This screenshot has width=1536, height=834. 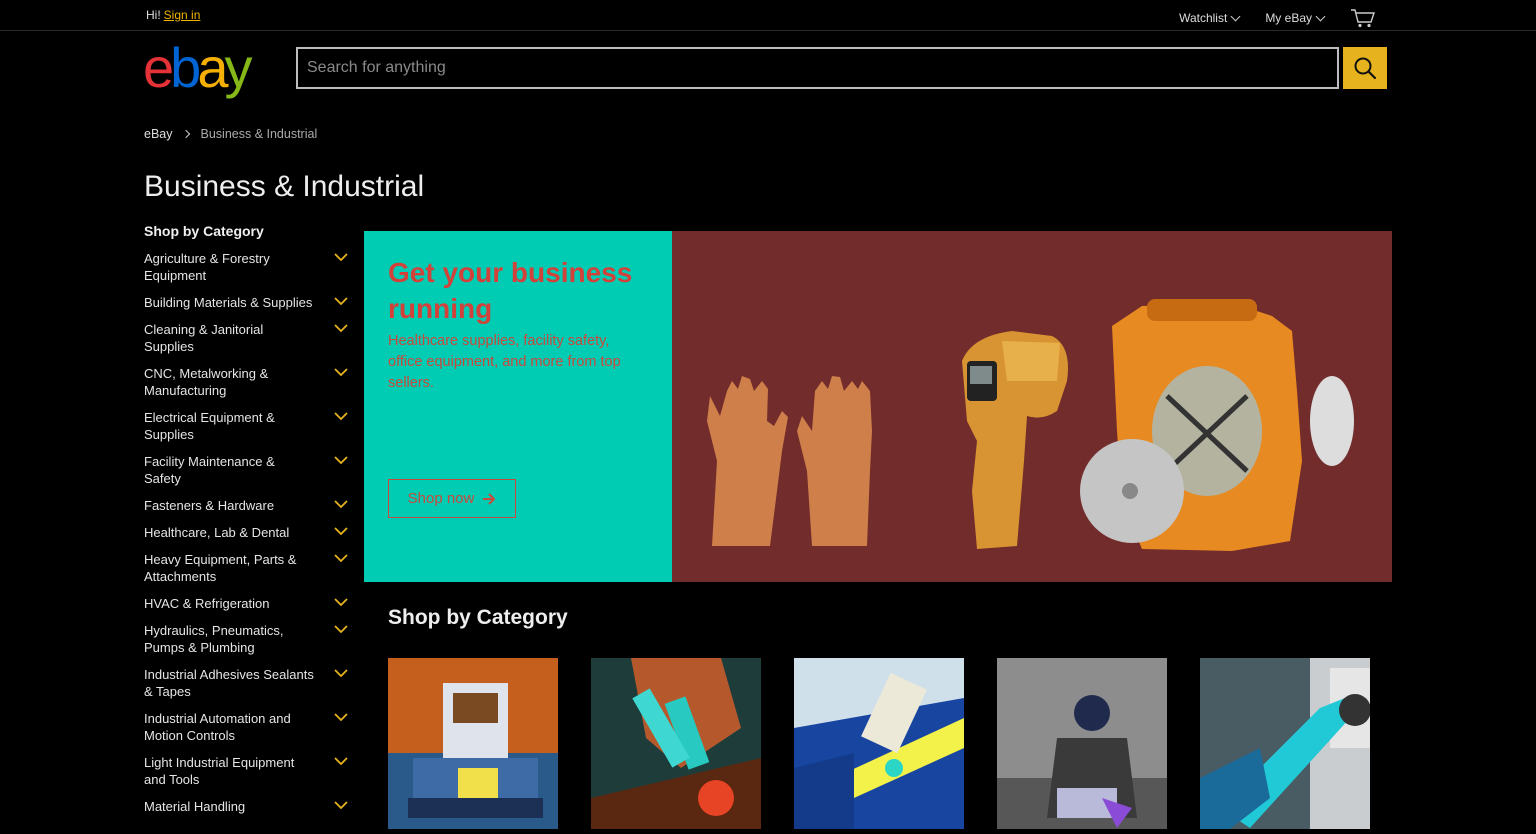 I want to click on sidebar-category-label: HVAC & Refrigeration, so click(x=207, y=603).